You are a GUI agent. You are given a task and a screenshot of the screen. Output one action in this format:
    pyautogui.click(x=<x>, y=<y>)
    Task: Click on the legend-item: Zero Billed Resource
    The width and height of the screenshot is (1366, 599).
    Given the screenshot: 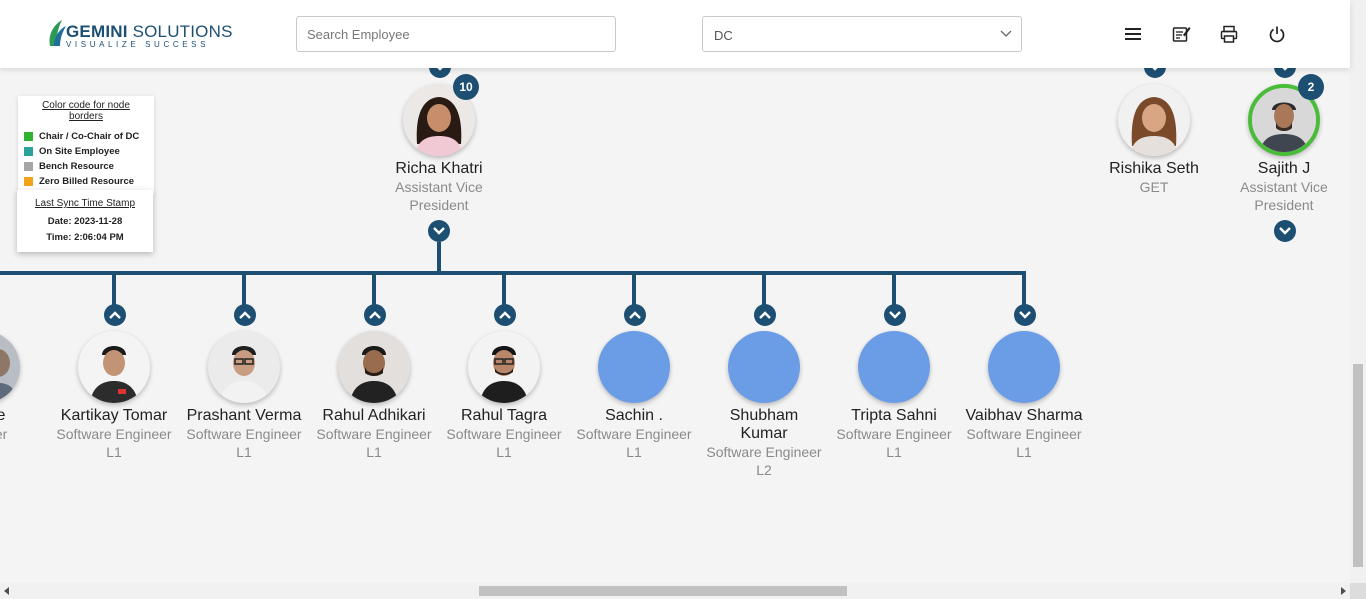 What is the action you would take?
    pyautogui.click(x=86, y=181)
    